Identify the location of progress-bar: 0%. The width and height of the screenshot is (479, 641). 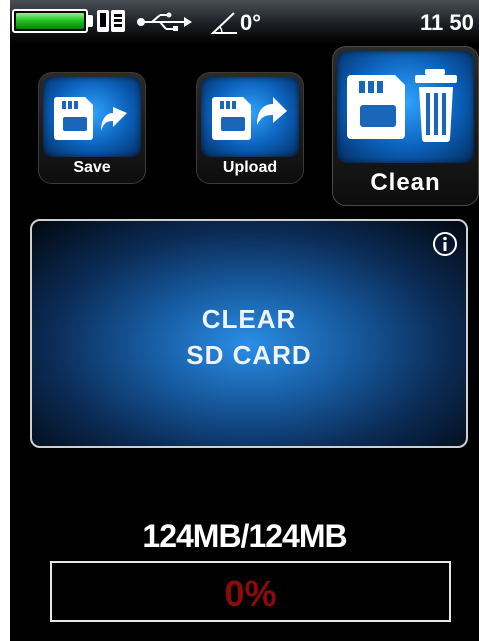
(250, 591).